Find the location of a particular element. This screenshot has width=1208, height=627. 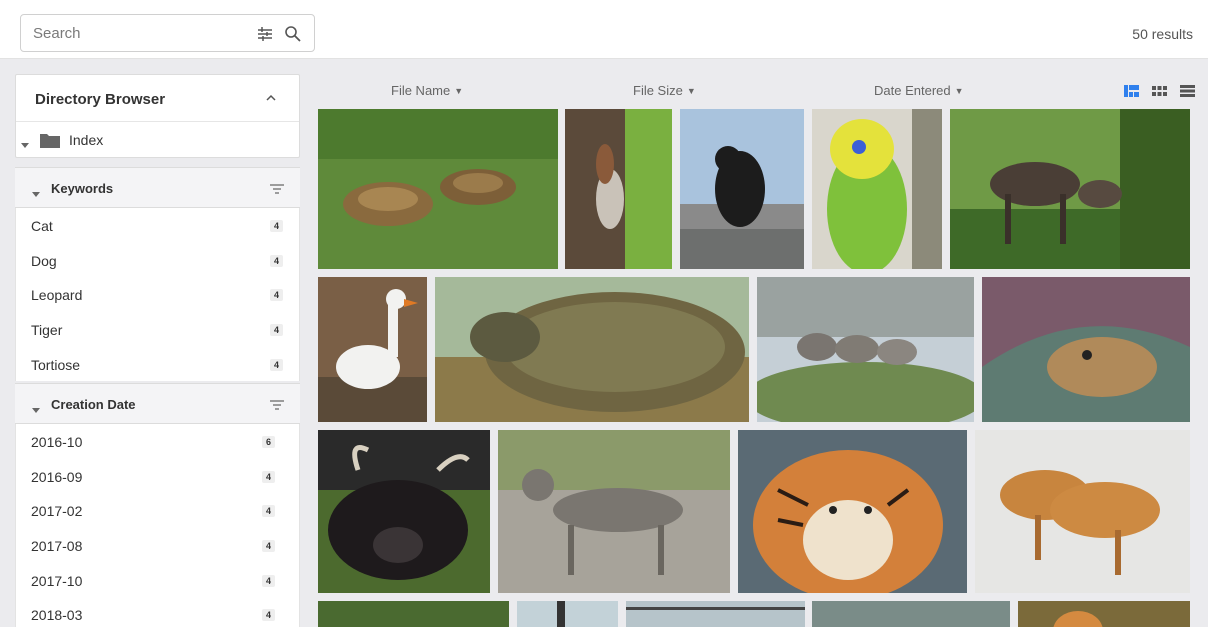

thumbnail-black-cat-on-fence is located at coordinates (742, 189).